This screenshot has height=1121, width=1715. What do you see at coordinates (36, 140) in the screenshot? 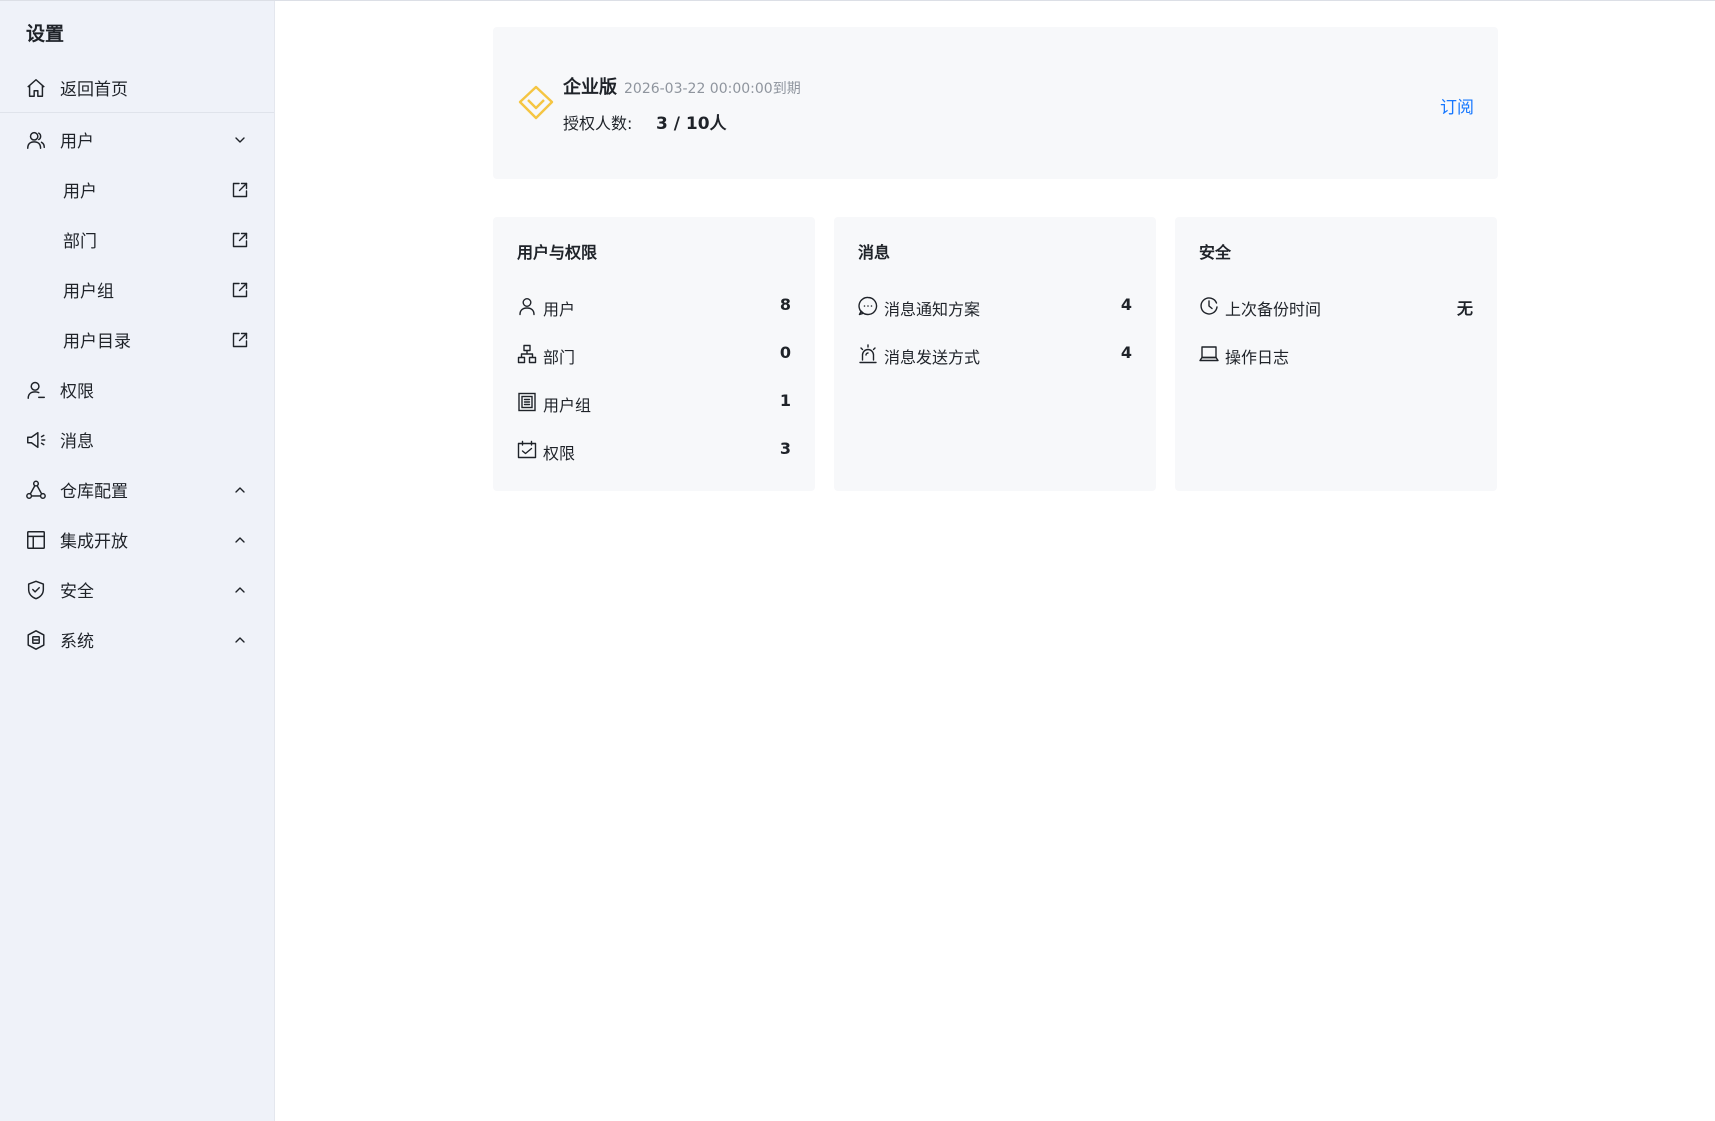
I see `users-icon` at bounding box center [36, 140].